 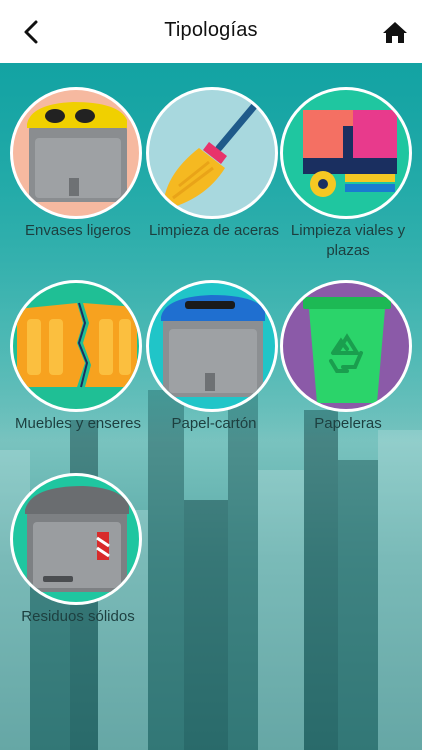 I want to click on yellow-lid-container-icon, so click(x=77, y=152).